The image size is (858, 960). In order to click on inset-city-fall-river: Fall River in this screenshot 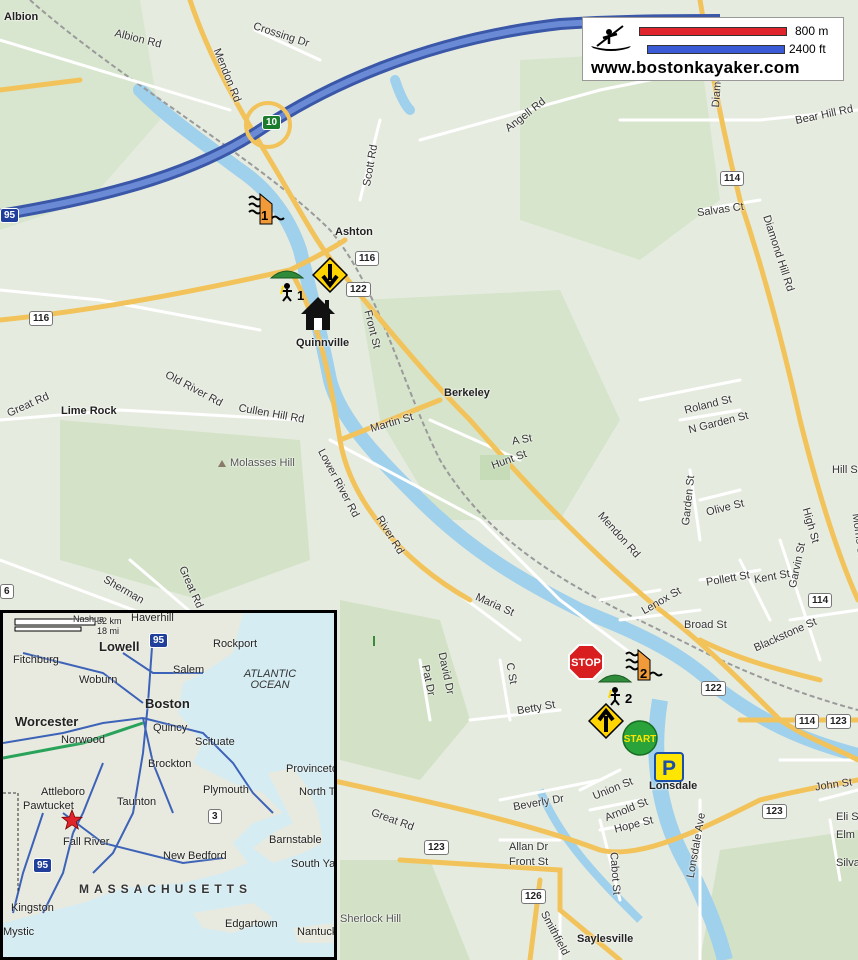, I will do `click(86, 842)`.